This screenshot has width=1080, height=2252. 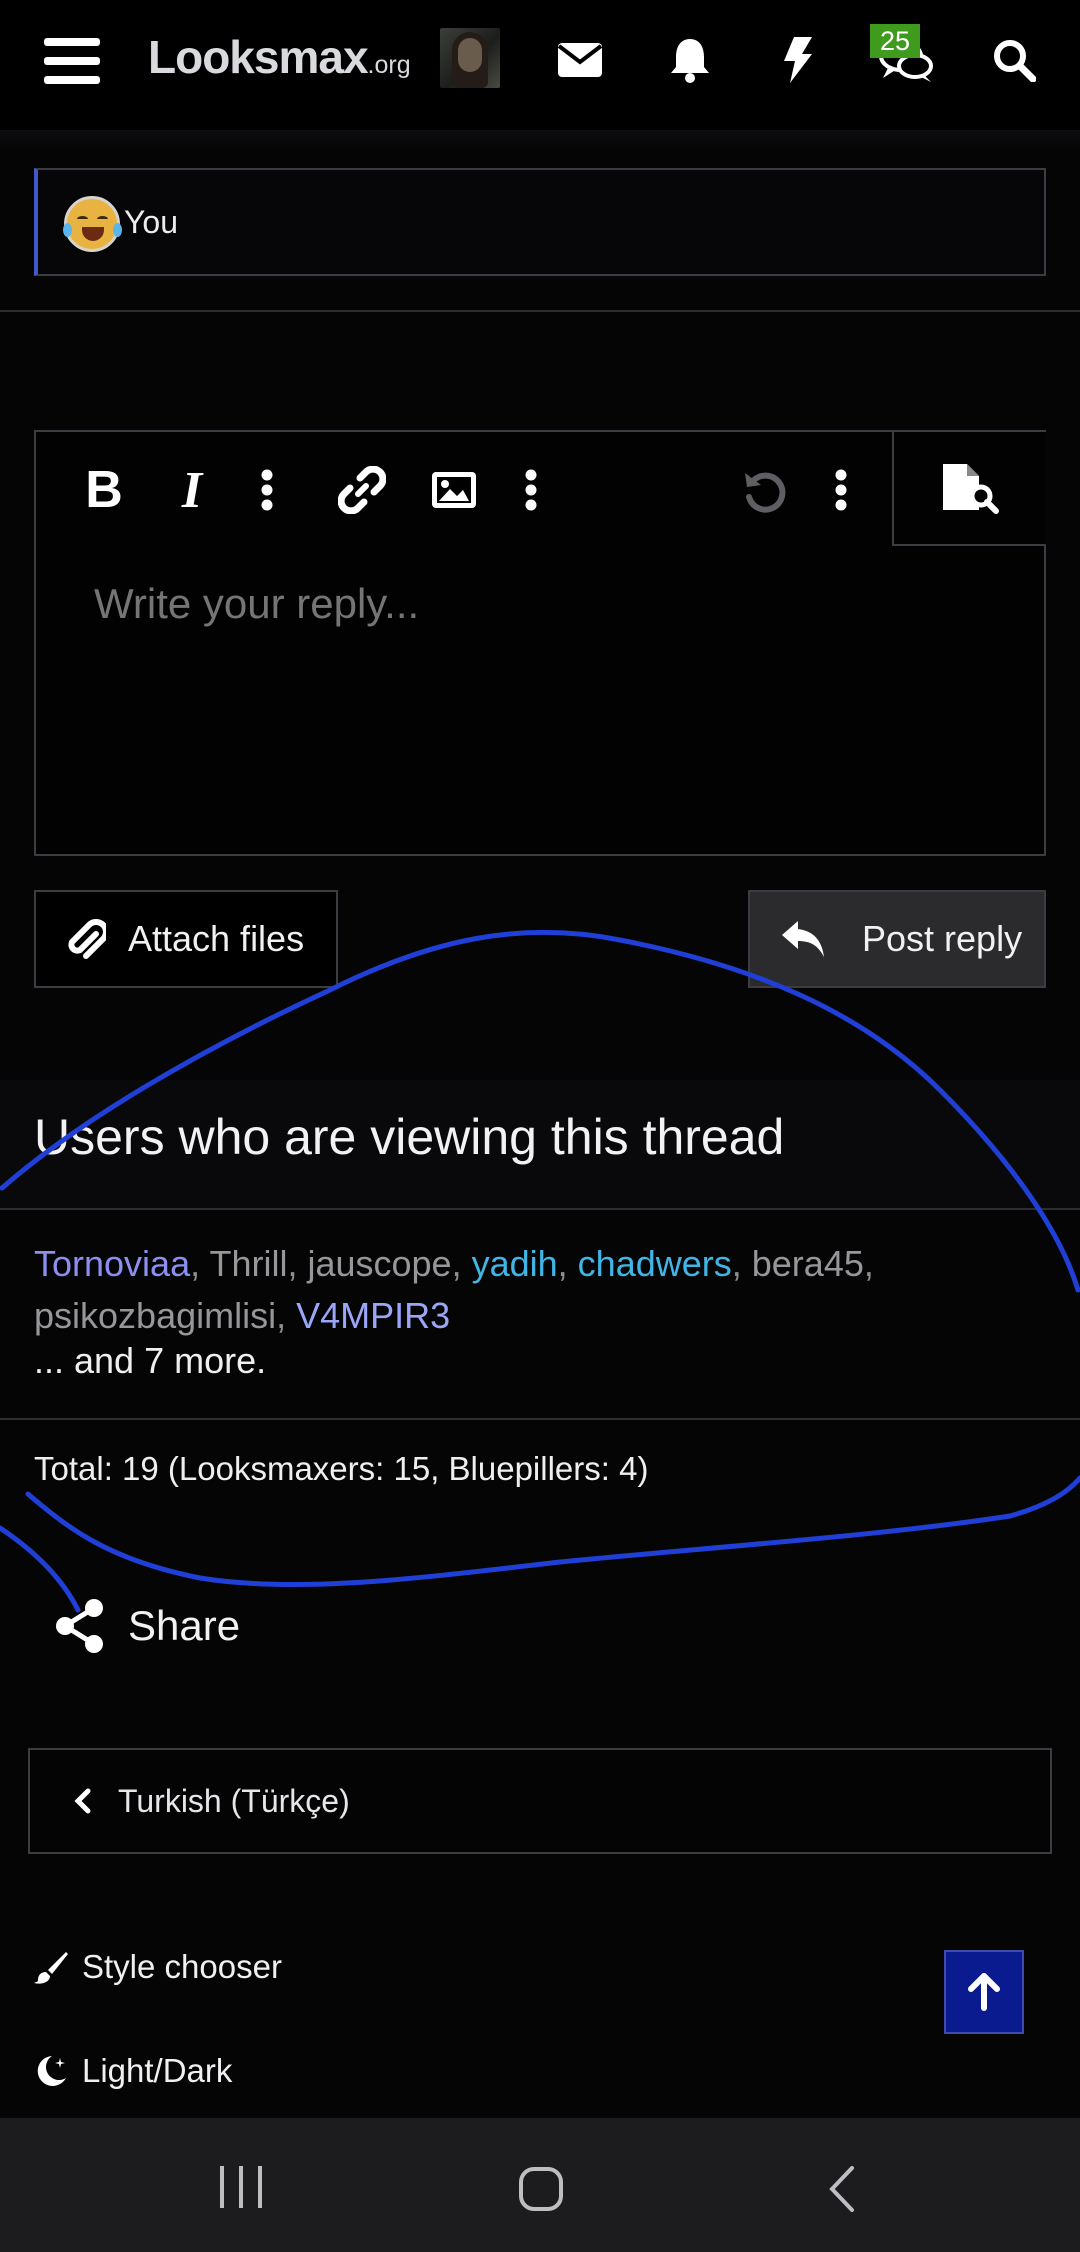 I want to click on language-chooser: Turkish (Türkçe), so click(x=540, y=1801).